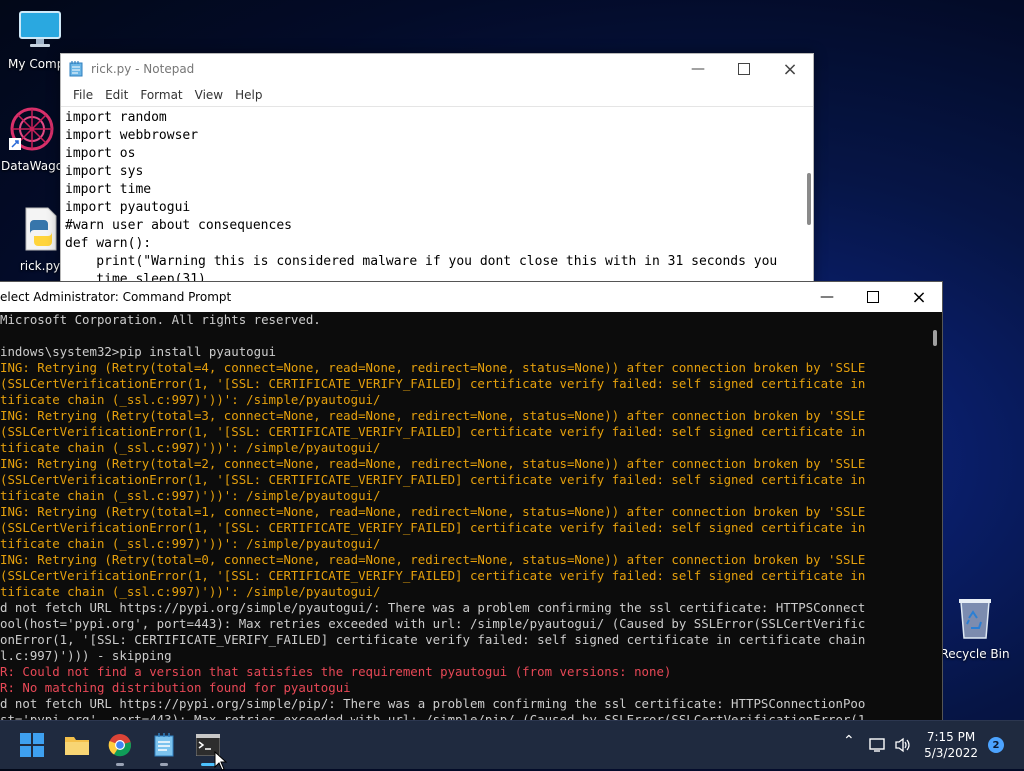  Describe the element at coordinates (437, 95) in the screenshot. I see `notepad-menubar: File Edit Format View Help` at that location.